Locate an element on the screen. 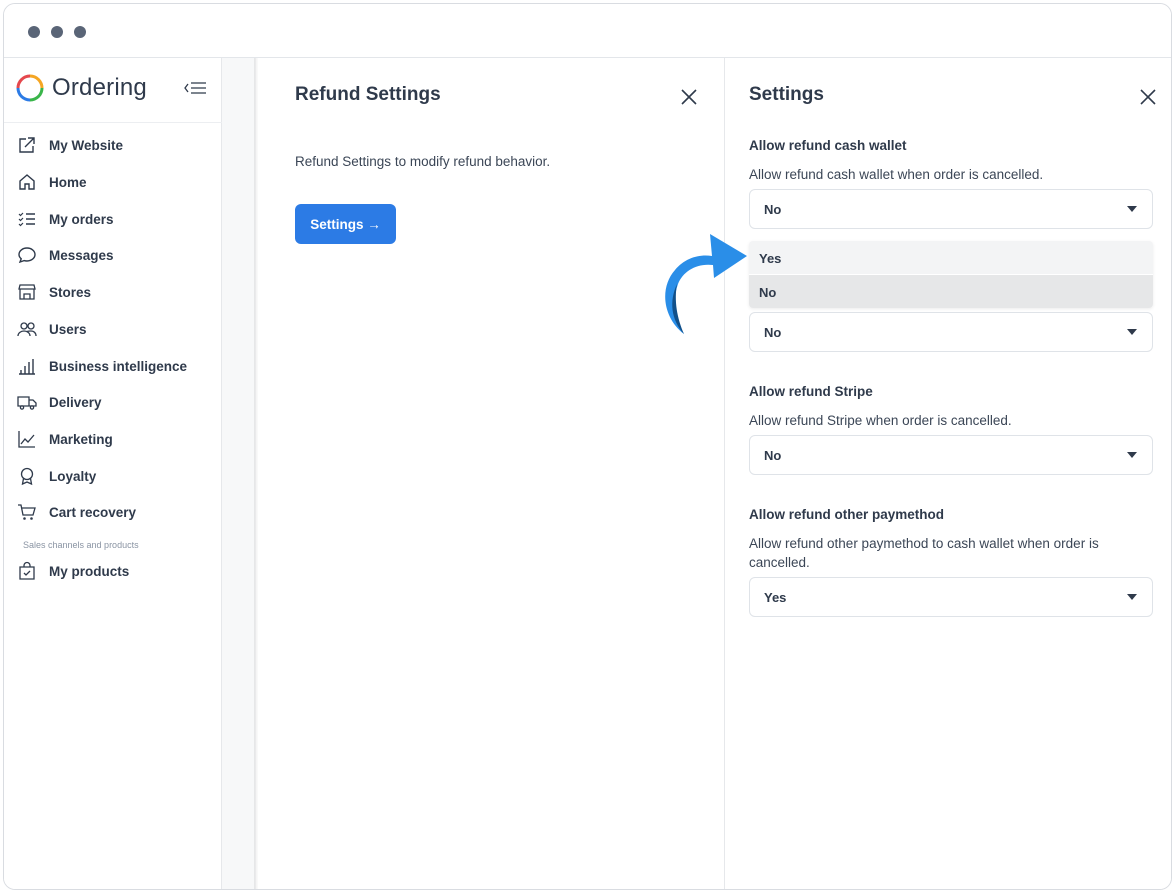  refund-cash-wallet-select: No is located at coordinates (951, 209).